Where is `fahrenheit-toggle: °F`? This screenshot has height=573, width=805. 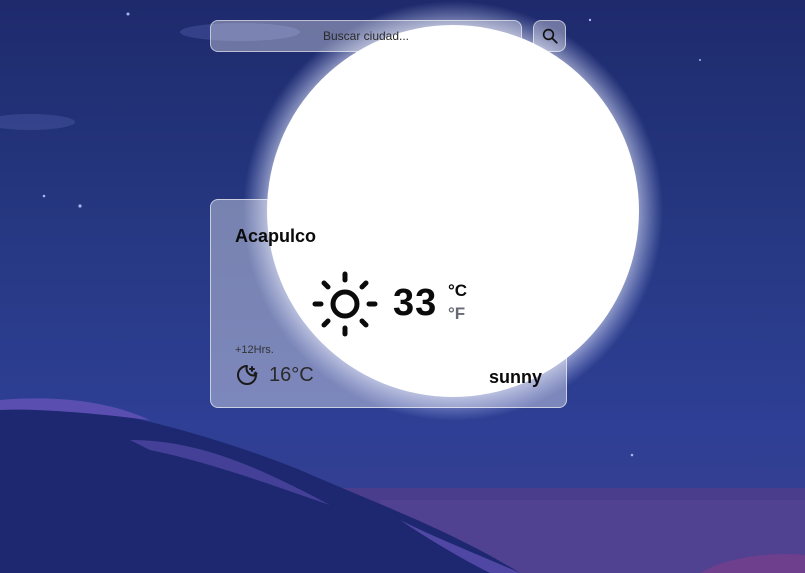
fahrenheit-toggle: °F is located at coordinates (456, 314).